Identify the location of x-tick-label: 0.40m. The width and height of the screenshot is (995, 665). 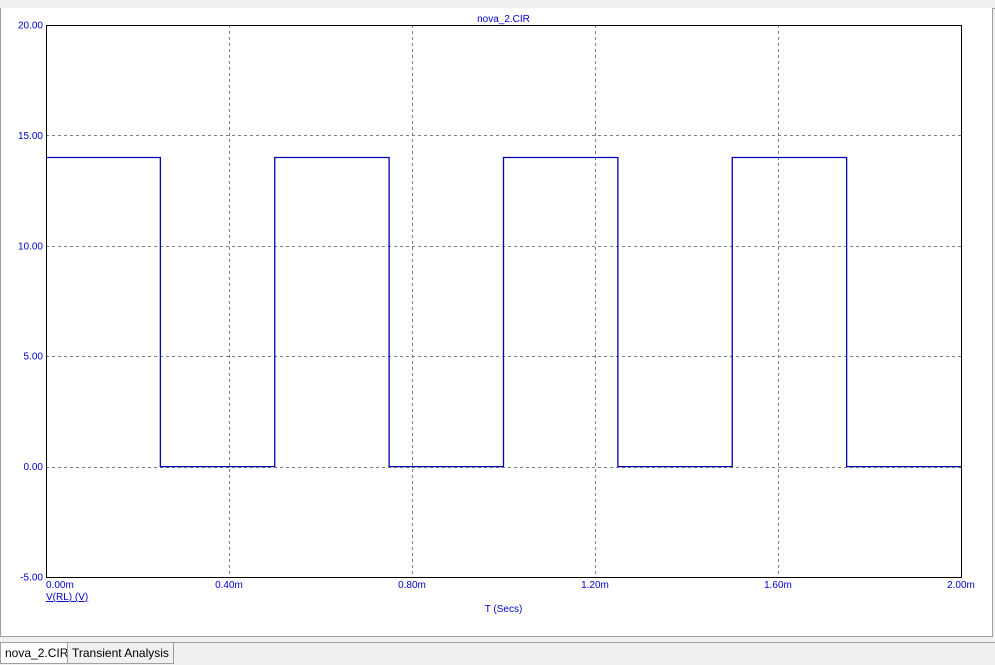
(229, 585).